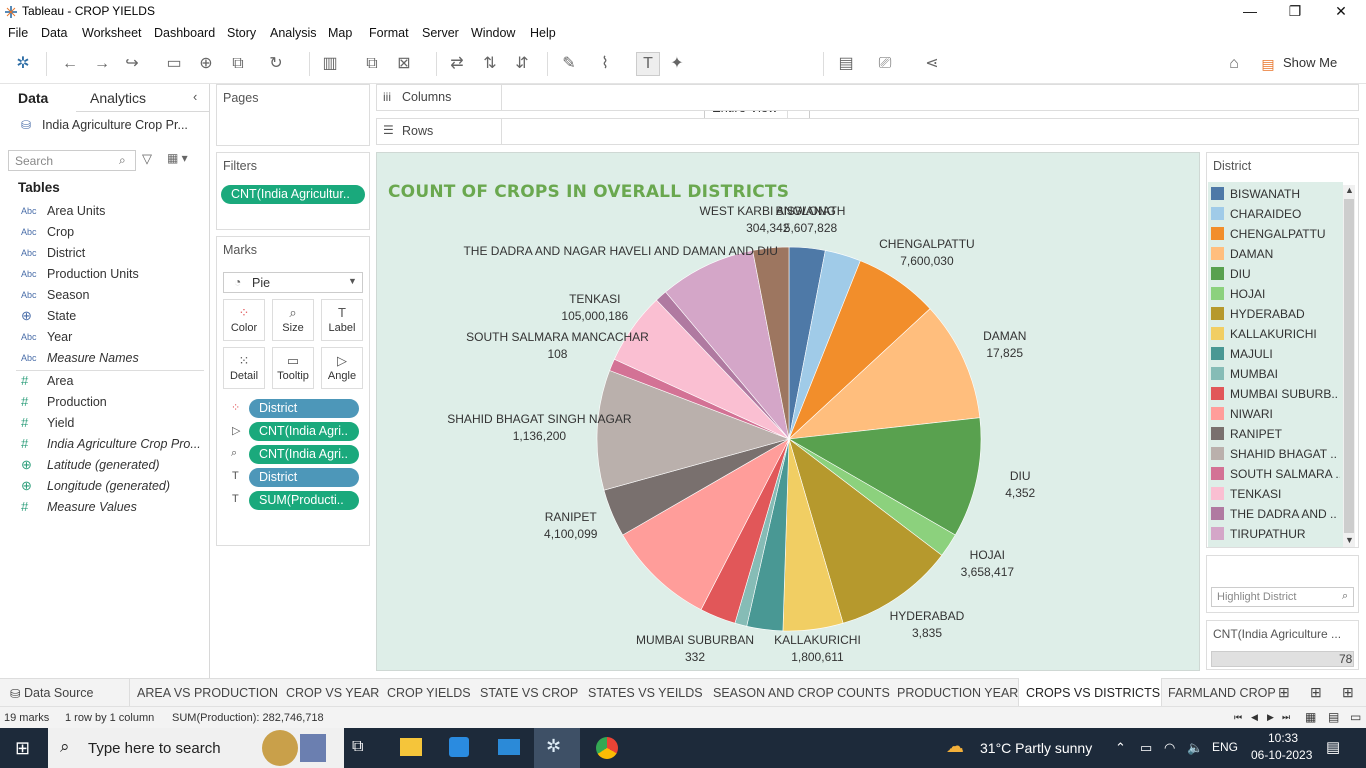 The image size is (1366, 768). Describe the element at coordinates (1282, 597) in the screenshot. I see `highlight-district-input: Highlight District ⌕` at that location.